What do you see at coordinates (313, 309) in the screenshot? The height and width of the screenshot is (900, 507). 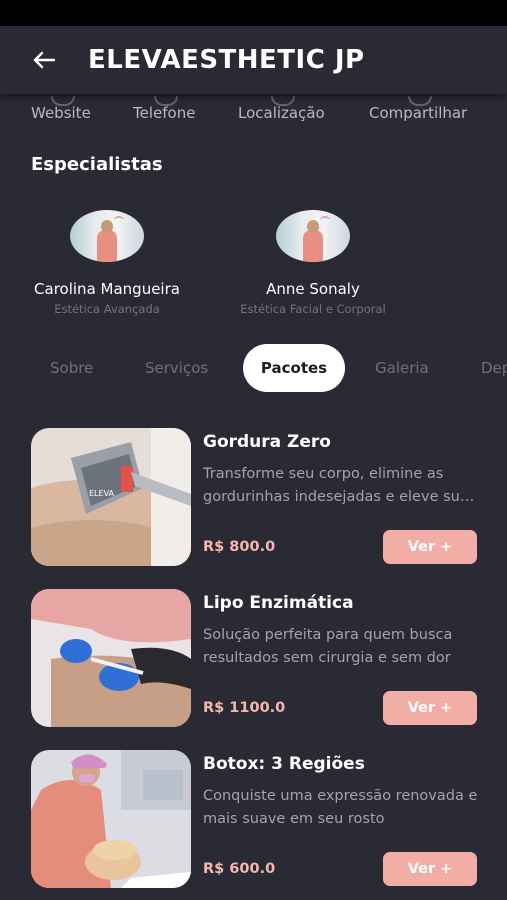 I see `specialist-role: Estética Facial e Corporal` at bounding box center [313, 309].